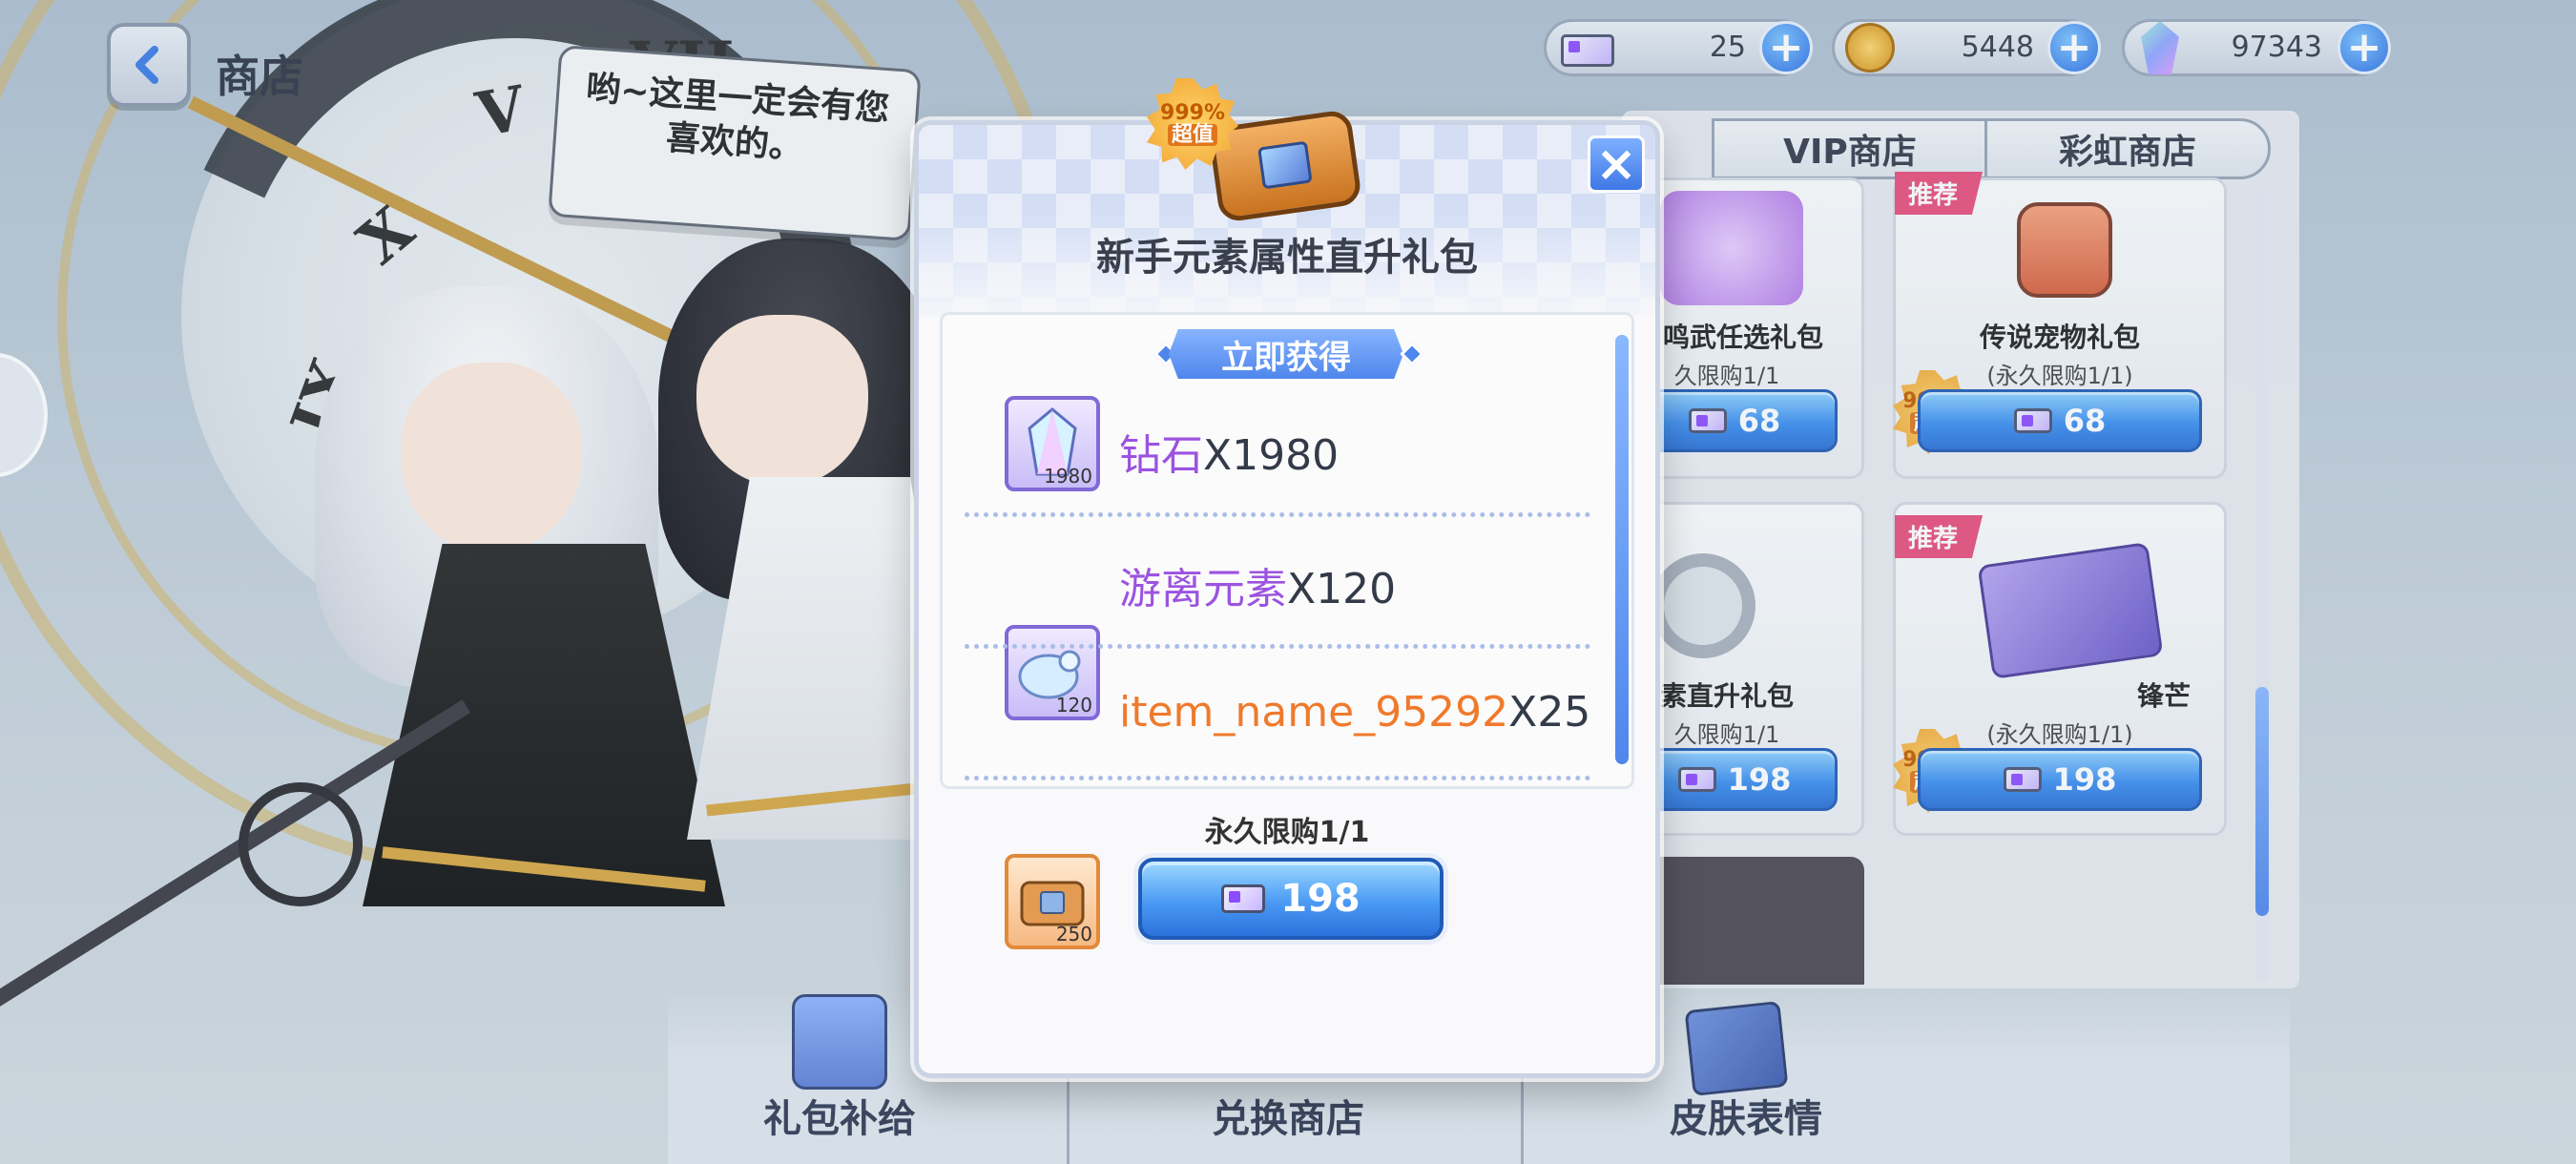  What do you see at coordinates (1073, 705) in the screenshot?
I see `item-count: 120` at bounding box center [1073, 705].